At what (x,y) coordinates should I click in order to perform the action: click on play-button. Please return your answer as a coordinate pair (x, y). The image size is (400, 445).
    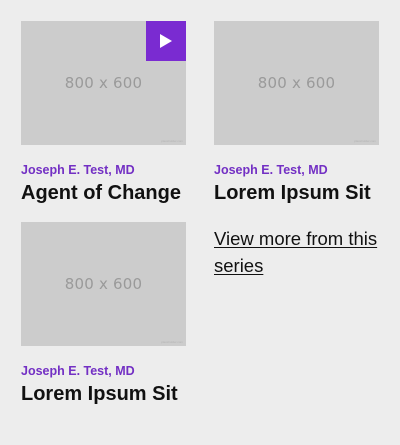
    Looking at the image, I should click on (166, 41).